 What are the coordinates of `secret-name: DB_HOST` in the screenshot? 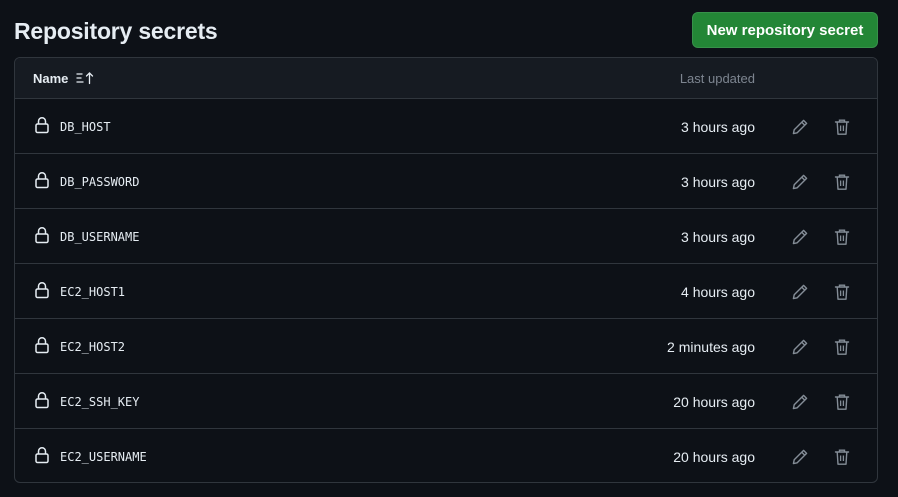 It's located at (85, 126).